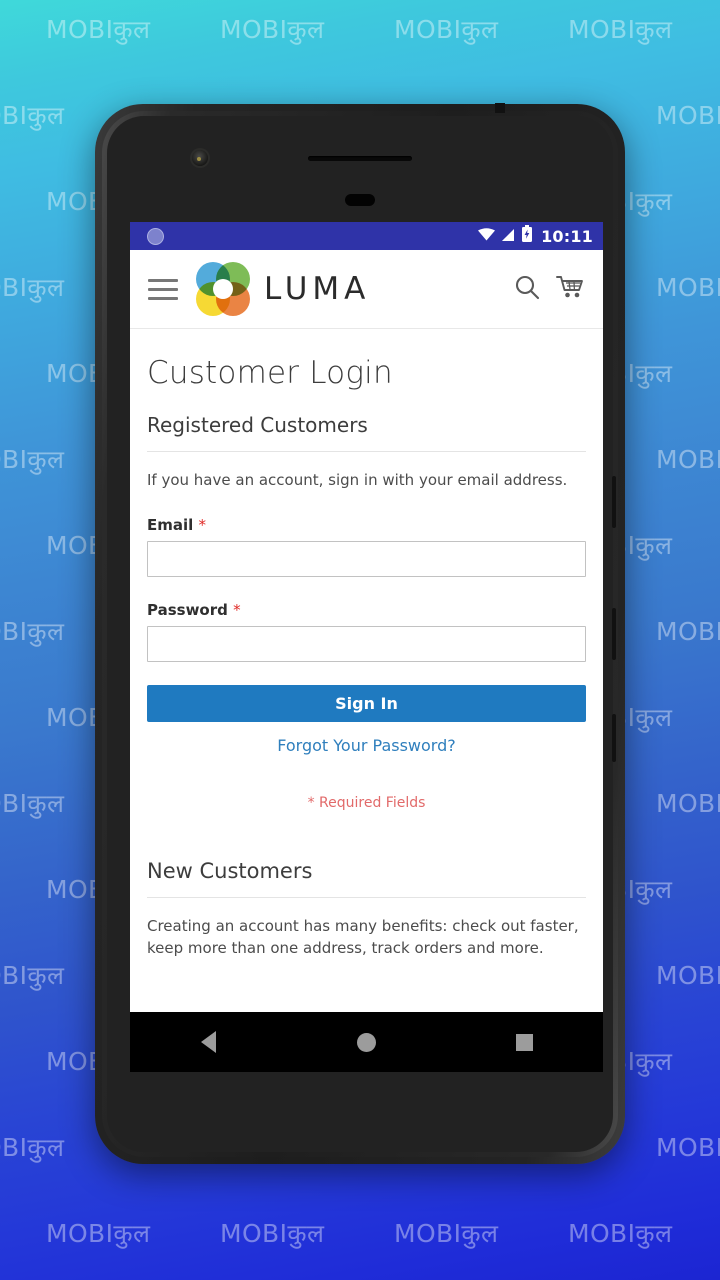  What do you see at coordinates (366, 643) in the screenshot?
I see `password-input` at bounding box center [366, 643].